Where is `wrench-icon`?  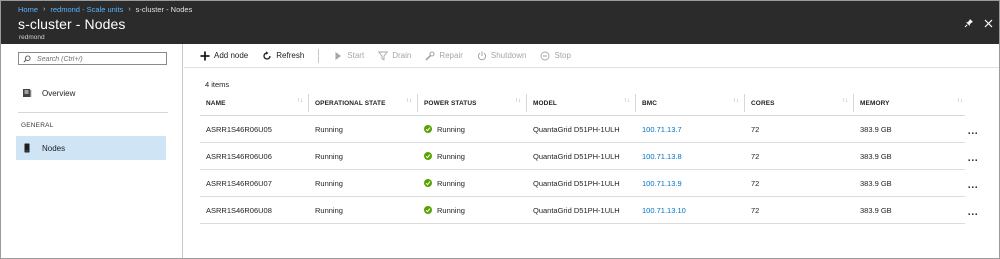
wrench-icon is located at coordinates (430, 55).